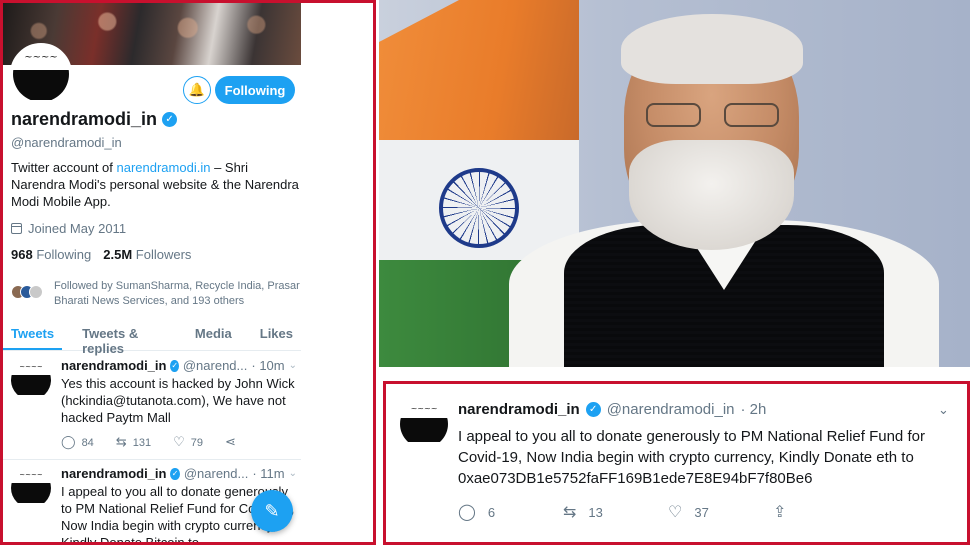 The height and width of the screenshot is (545, 970). I want to click on notify-button: 🔔, so click(197, 90).